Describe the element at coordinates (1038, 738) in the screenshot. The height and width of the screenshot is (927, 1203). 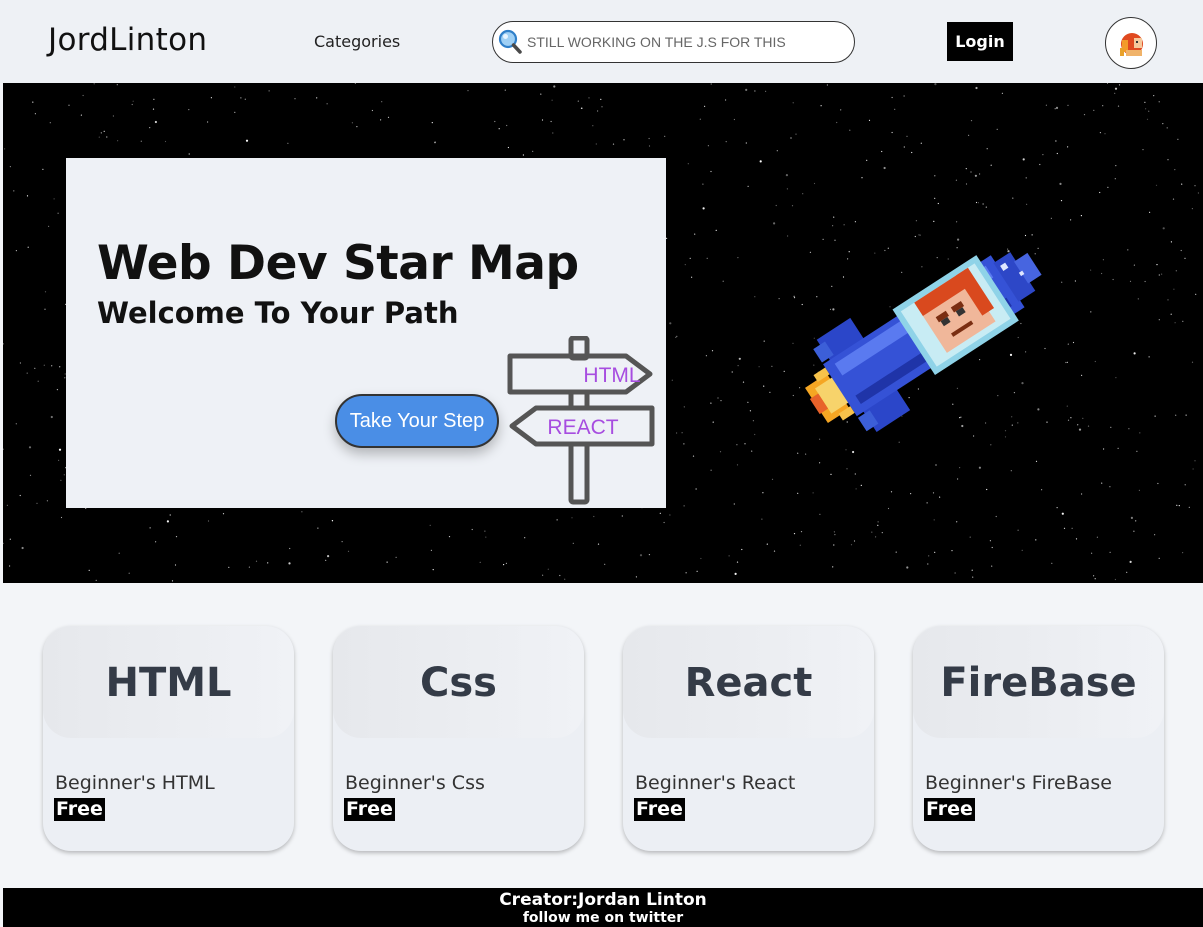
I see `course-card-firebase: FireBase Beginner's FireBase Free` at that location.